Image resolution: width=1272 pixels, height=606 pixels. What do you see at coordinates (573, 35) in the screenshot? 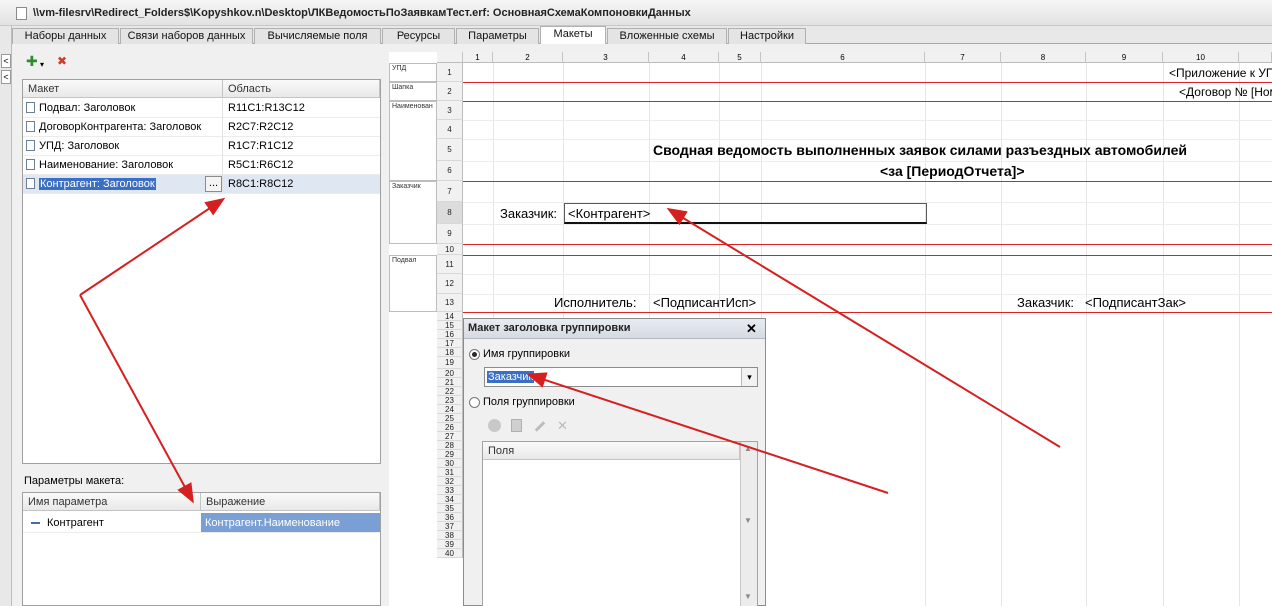
I see `tab-layouts: Макеты` at bounding box center [573, 35].